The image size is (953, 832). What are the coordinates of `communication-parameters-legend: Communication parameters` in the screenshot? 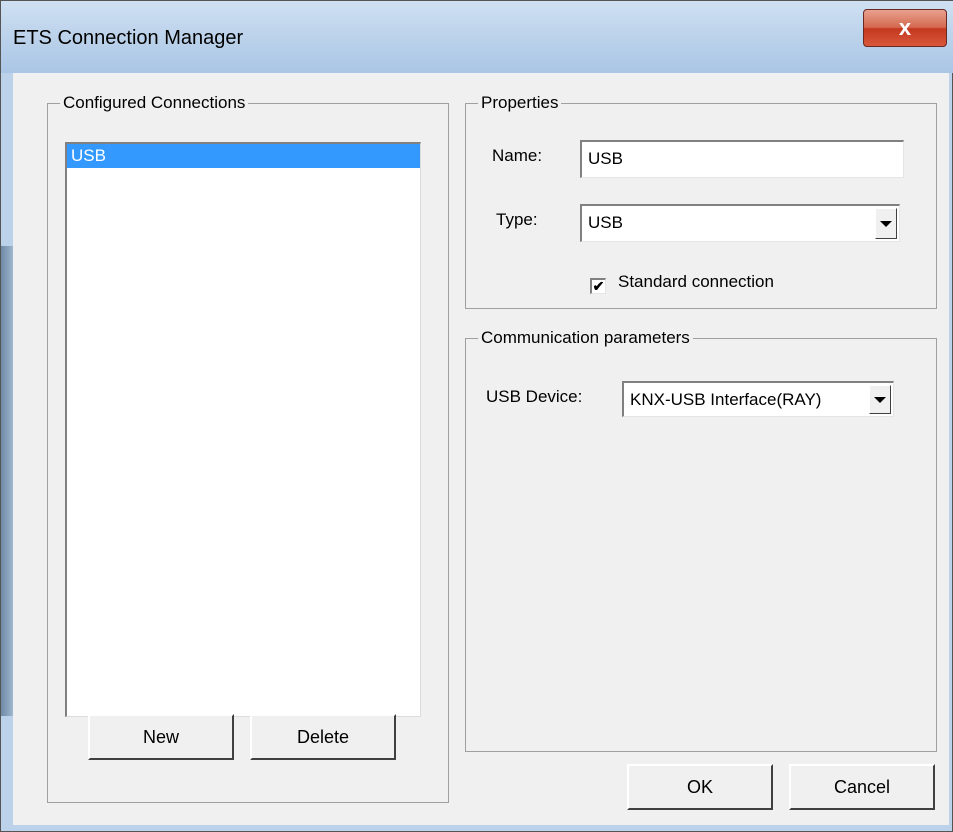 It's located at (585, 338).